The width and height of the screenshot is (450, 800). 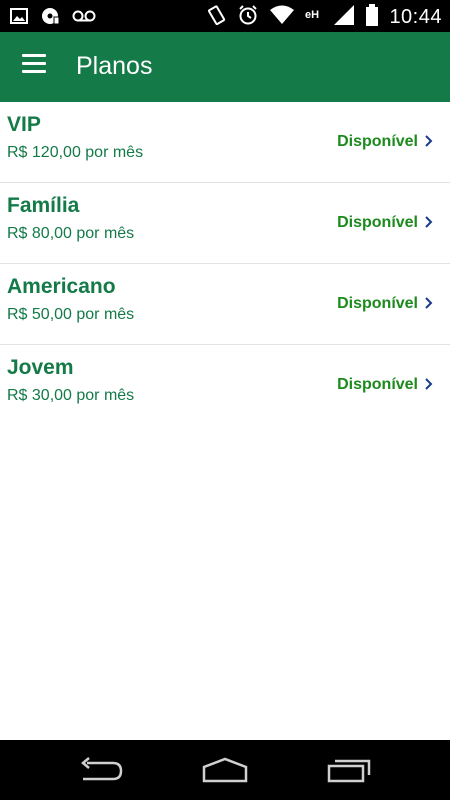 What do you see at coordinates (35, 67) in the screenshot?
I see `menu-button` at bounding box center [35, 67].